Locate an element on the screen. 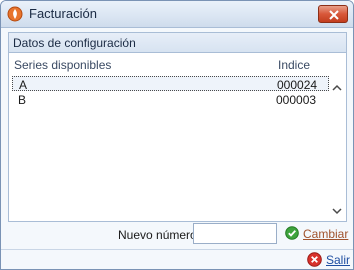 This screenshot has width=354, height=270. cell-series: A is located at coordinates (23, 85).